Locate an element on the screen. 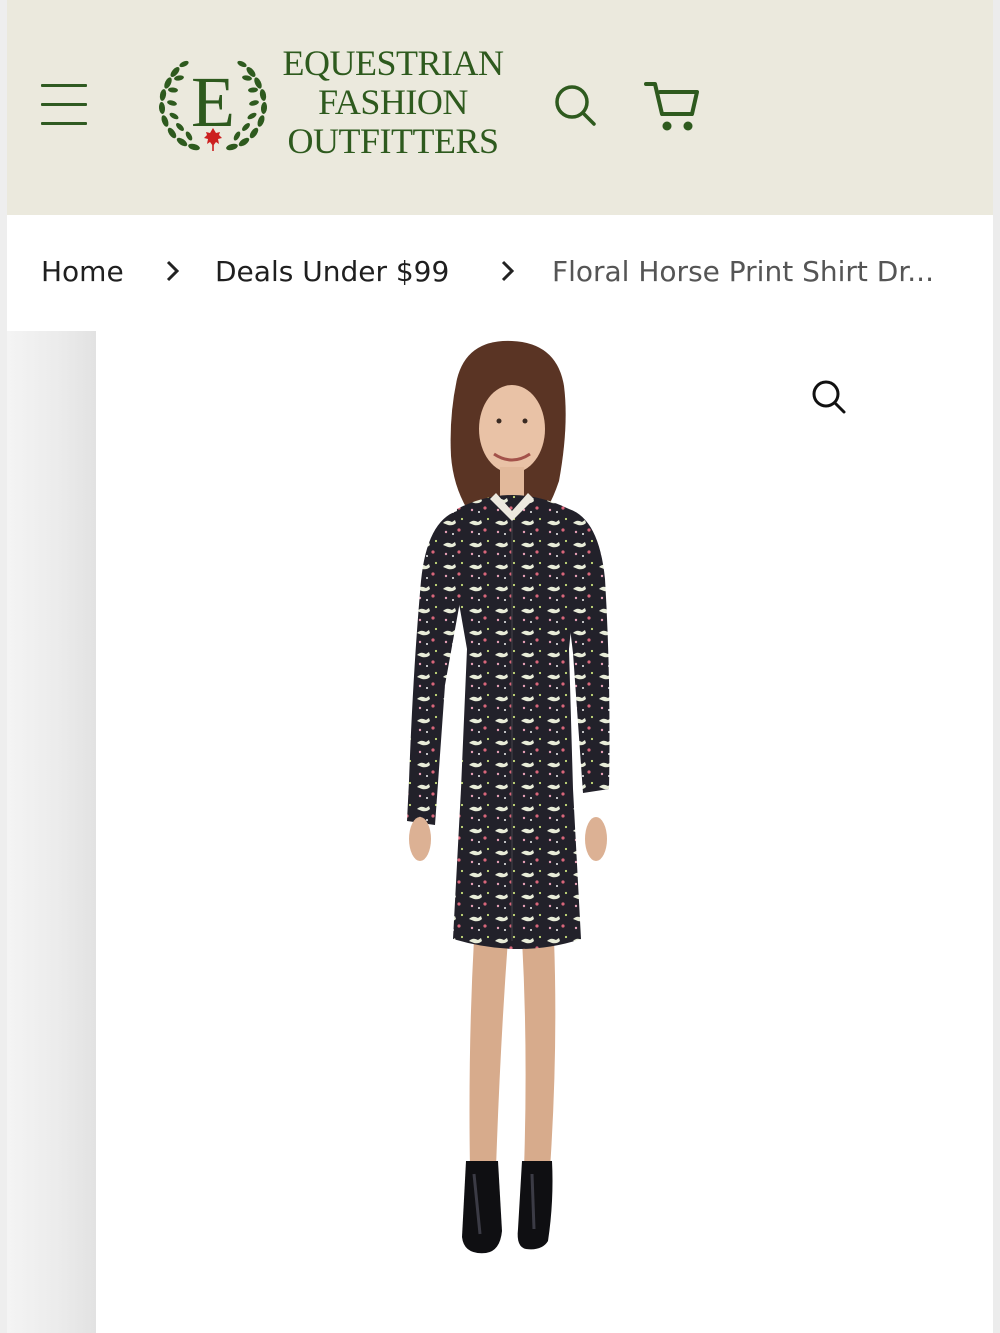 This screenshot has height=1333, width=1000. breadcrumb-deals-link: Deals Under $99 is located at coordinates (332, 271).